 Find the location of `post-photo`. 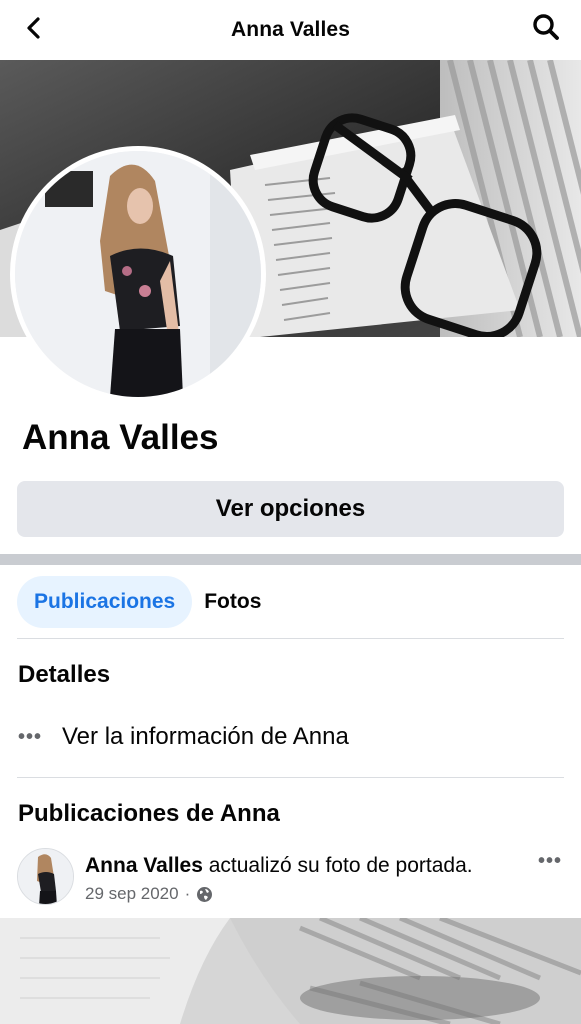

post-photo is located at coordinates (290, 971).